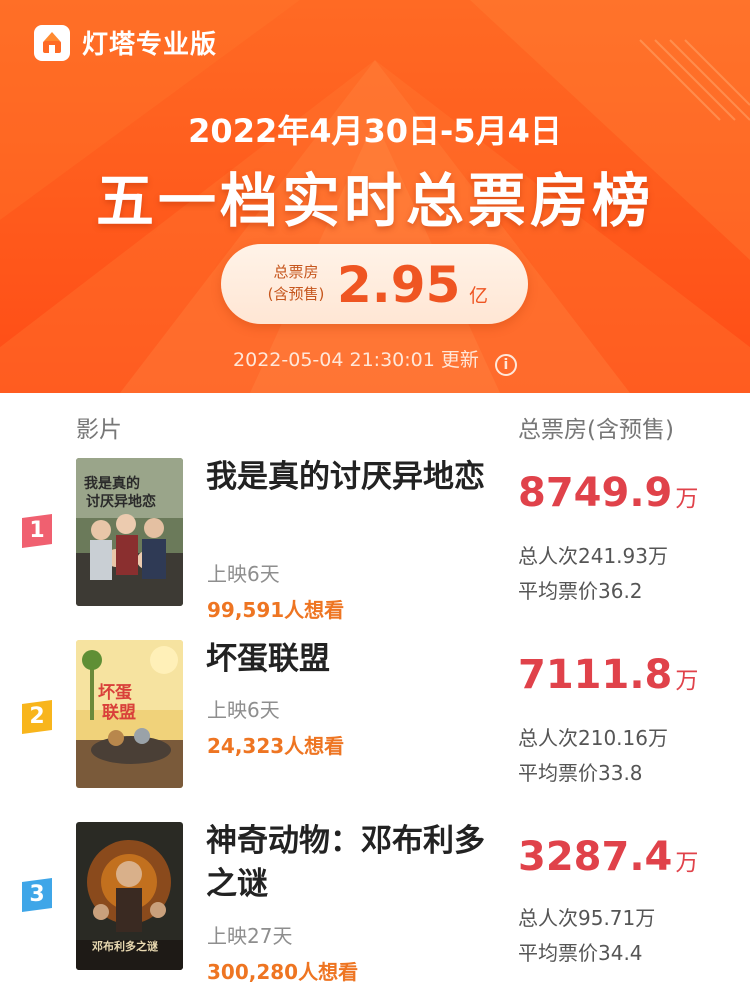 The image size is (750, 994). What do you see at coordinates (276, 610) in the screenshot?
I see `want-to-see-count: 99,591人想看` at bounding box center [276, 610].